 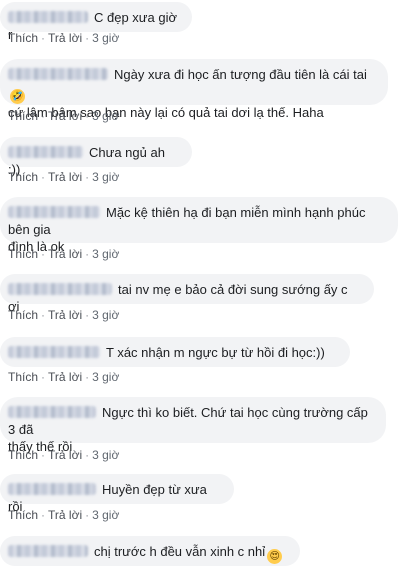 What do you see at coordinates (117, 494) in the screenshot?
I see `comment-bubble: Huyền đẹp từ xưa rồi` at bounding box center [117, 494].